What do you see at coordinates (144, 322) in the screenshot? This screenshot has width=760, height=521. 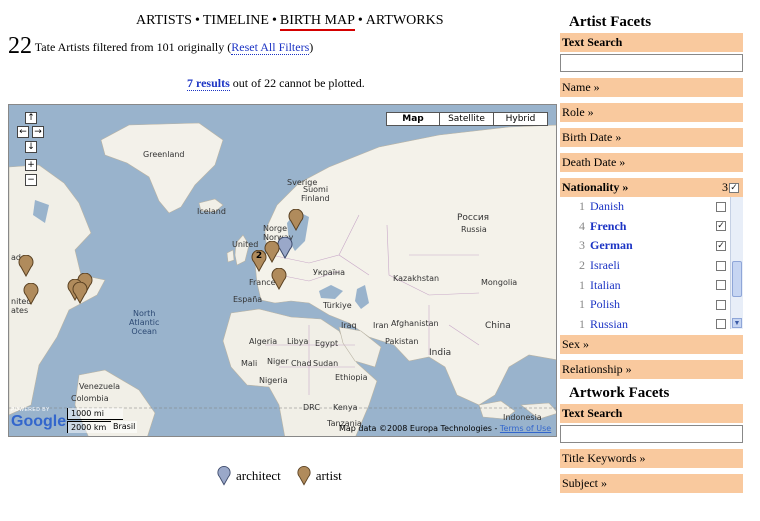 I see `map-label-north-atlantic: North Atlantic Ocean` at bounding box center [144, 322].